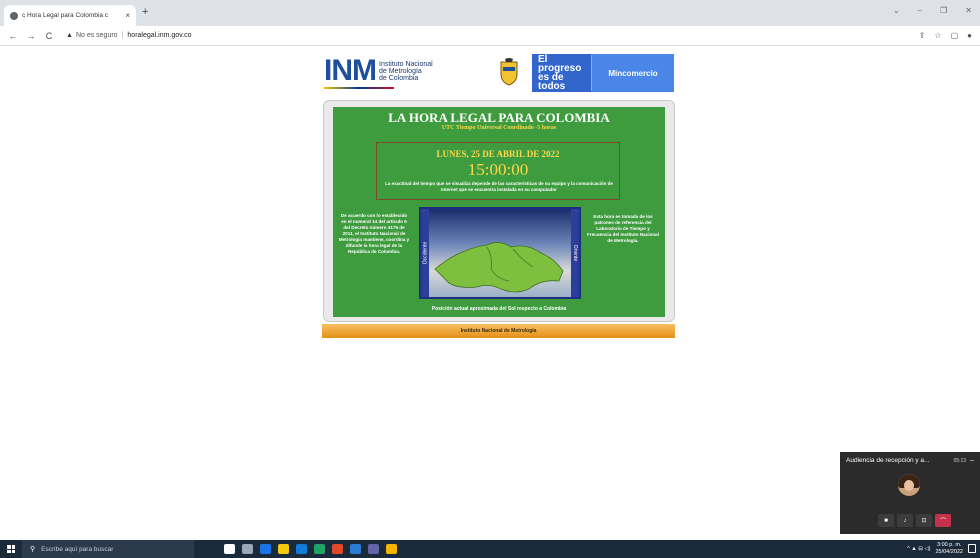 This screenshot has height=558, width=980. I want to click on excel-icon, so click(319, 549).